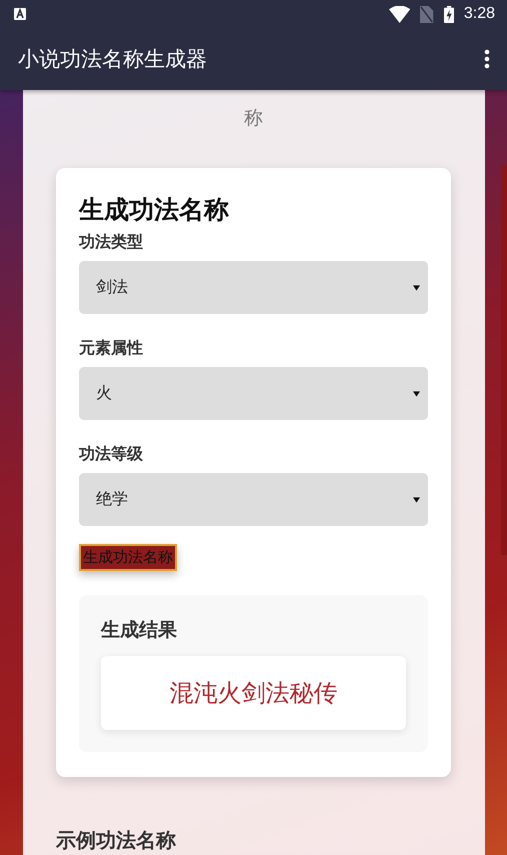  What do you see at coordinates (111, 454) in the screenshot?
I see `field-label: 功法等级` at bounding box center [111, 454].